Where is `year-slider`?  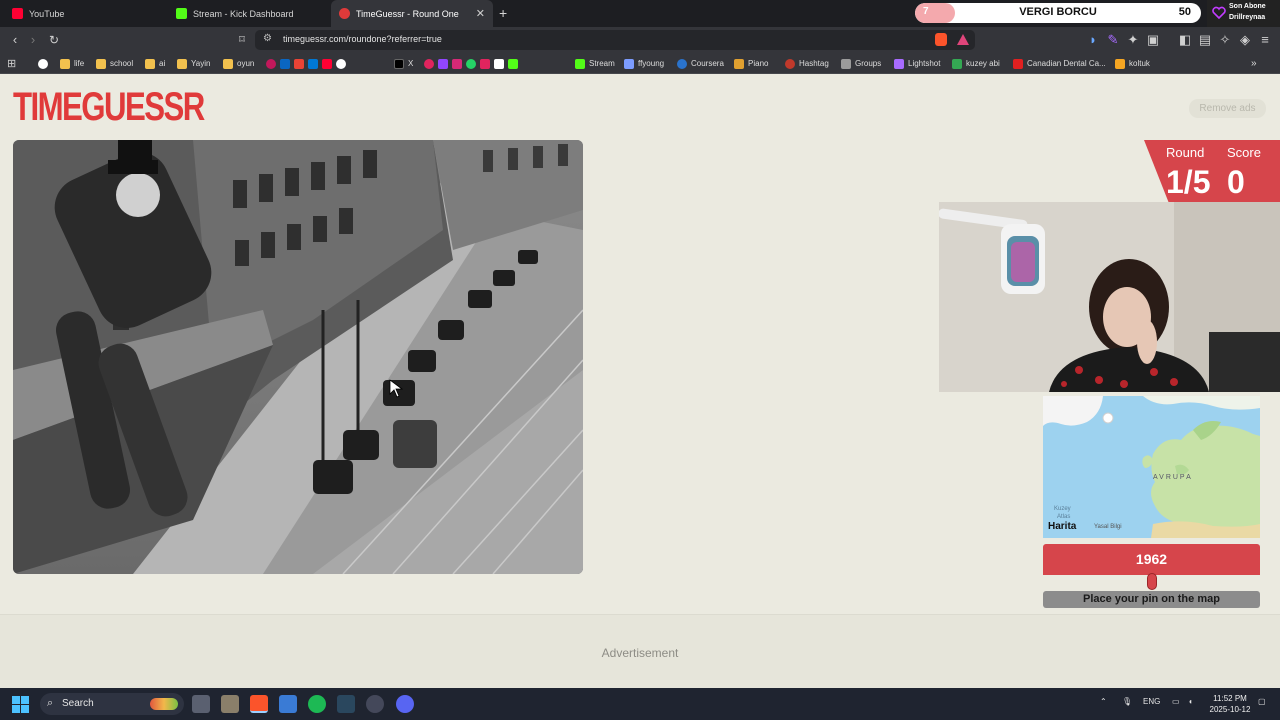
year-slider is located at coordinates (1151, 581).